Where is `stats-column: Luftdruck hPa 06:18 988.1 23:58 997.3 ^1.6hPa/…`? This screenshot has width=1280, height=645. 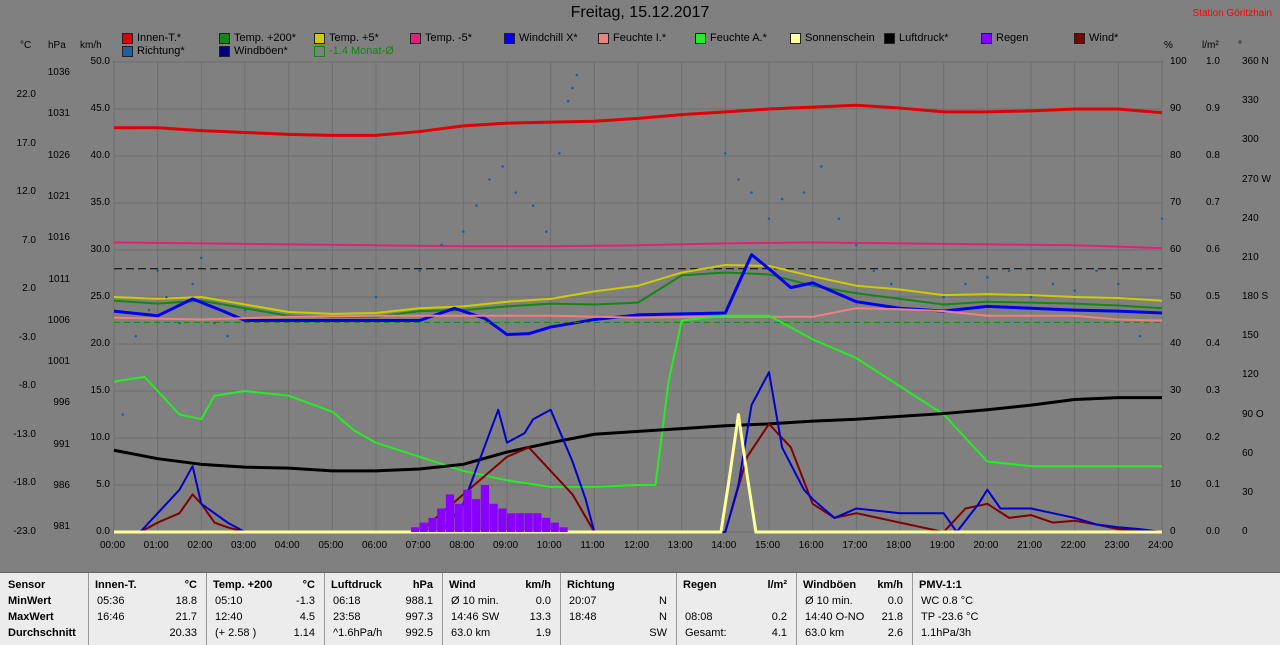
stats-column: Luftdruck hPa 06:18 988.1 23:58 997.3 ^1.6hPa/… is located at coordinates (381, 609).